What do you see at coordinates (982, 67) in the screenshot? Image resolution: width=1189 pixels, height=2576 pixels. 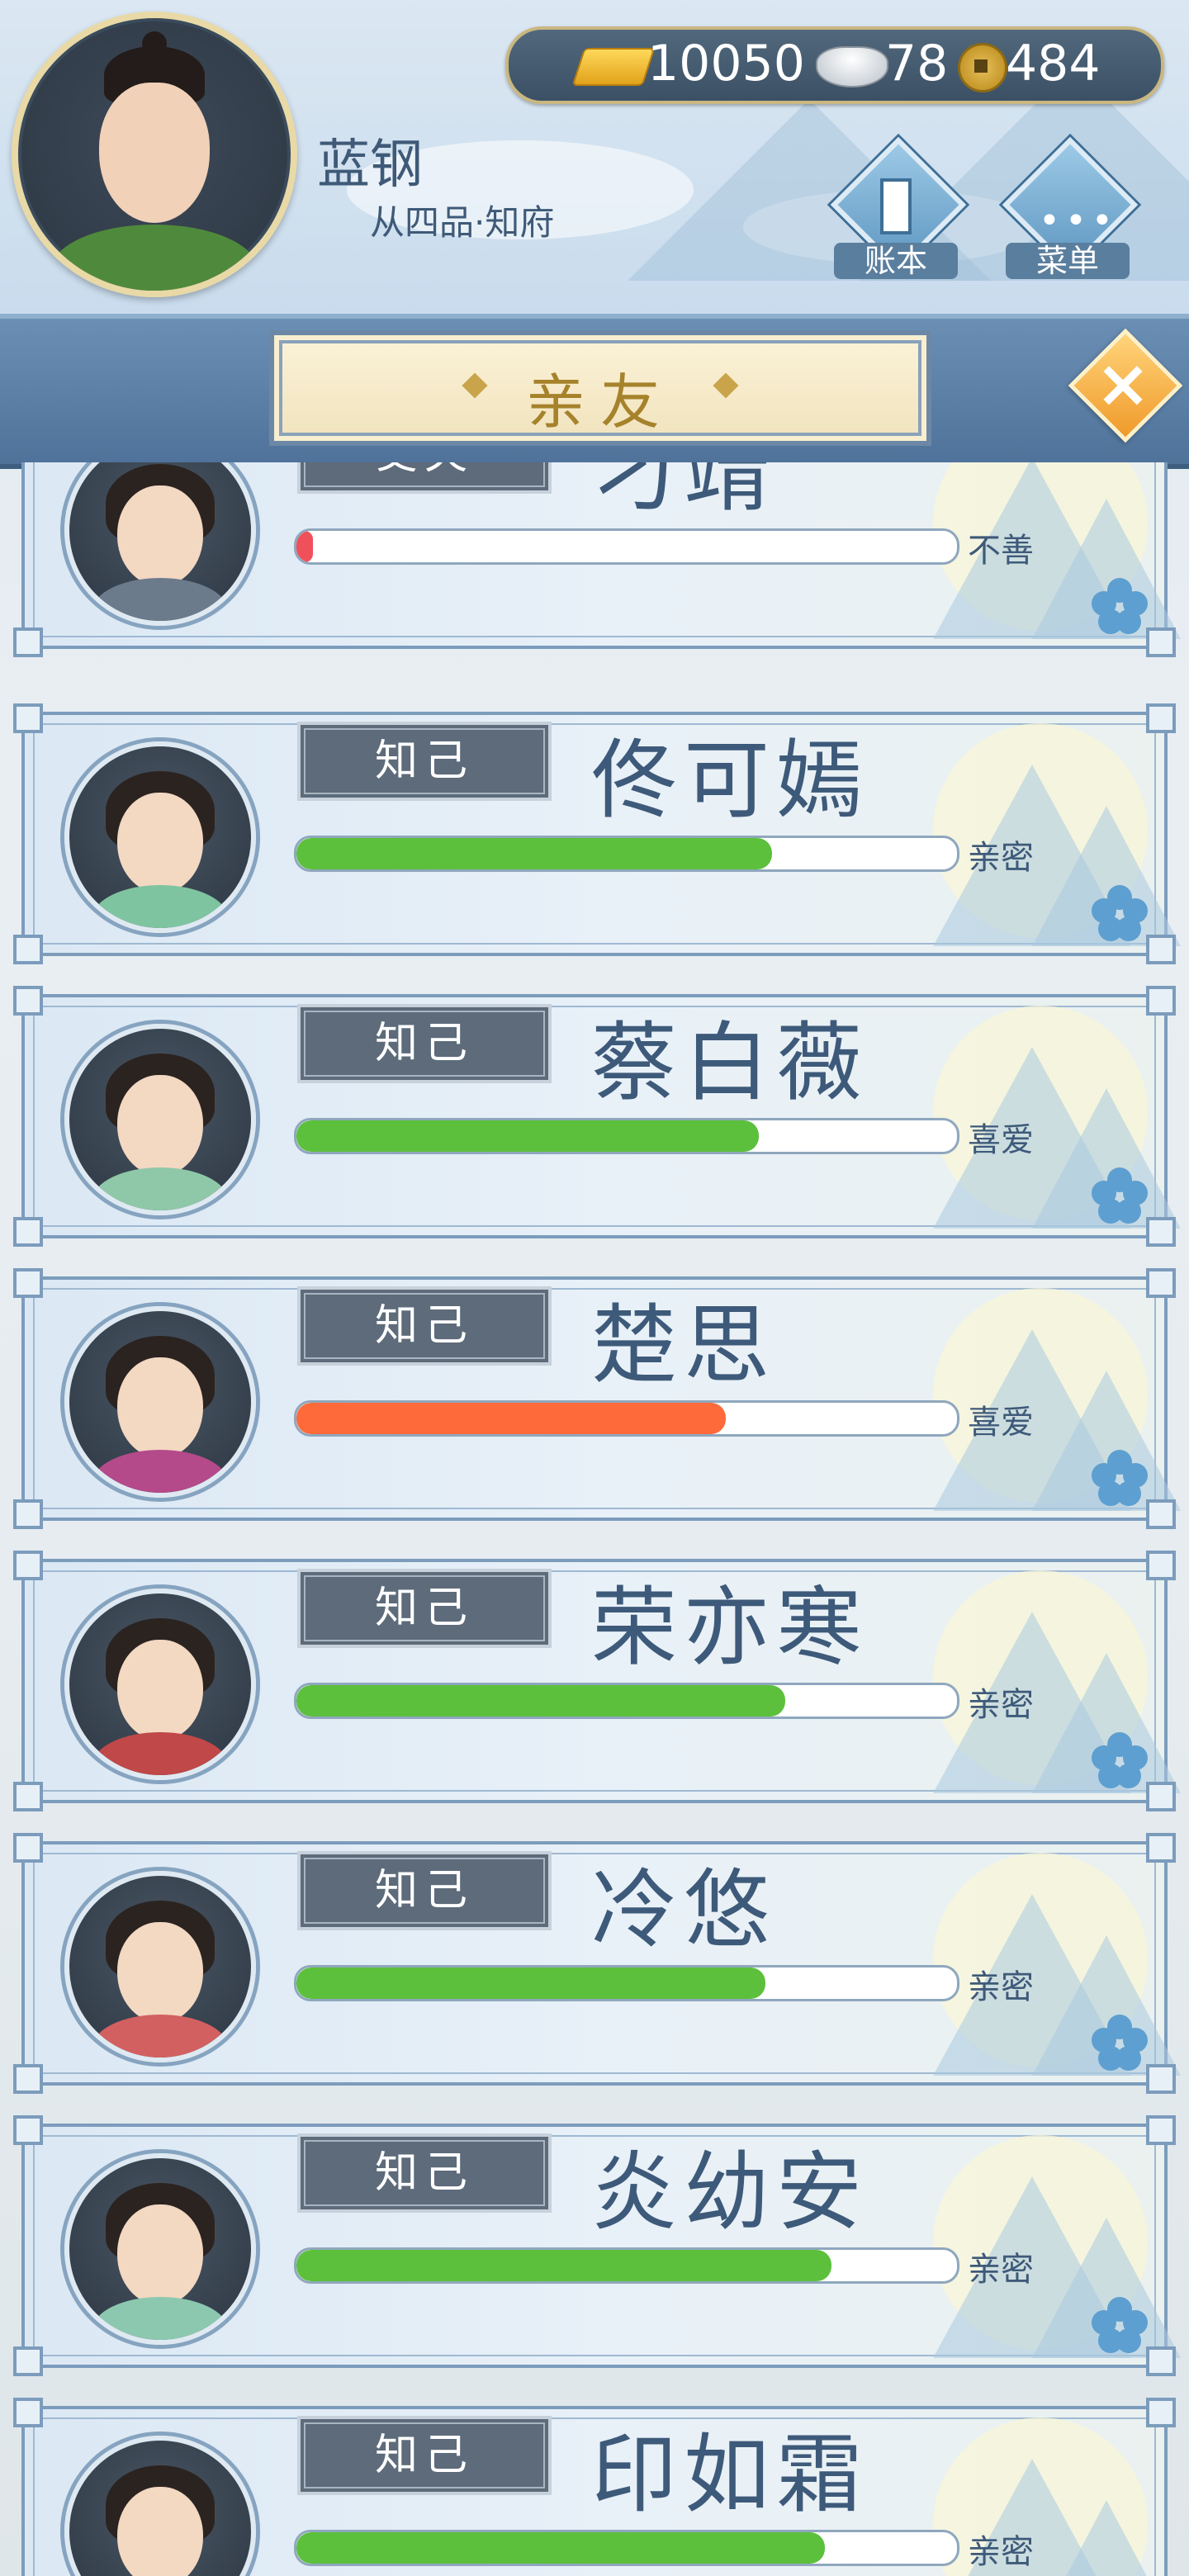 I see `copper-coin-icon` at bounding box center [982, 67].